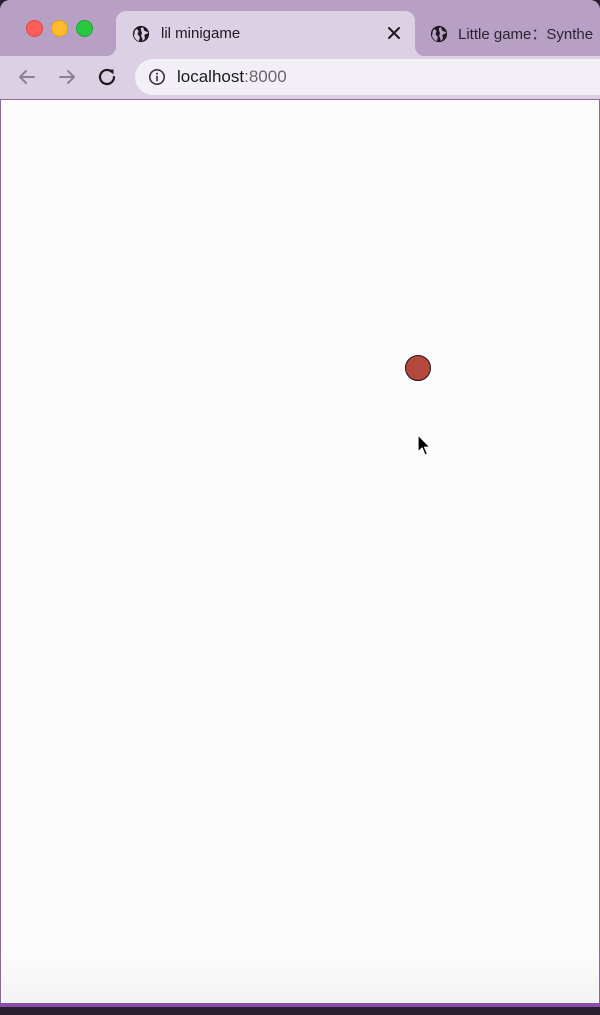 Image resolution: width=600 pixels, height=1015 pixels. What do you see at coordinates (265, 76) in the screenshot?
I see `url-port: :8000` at bounding box center [265, 76].